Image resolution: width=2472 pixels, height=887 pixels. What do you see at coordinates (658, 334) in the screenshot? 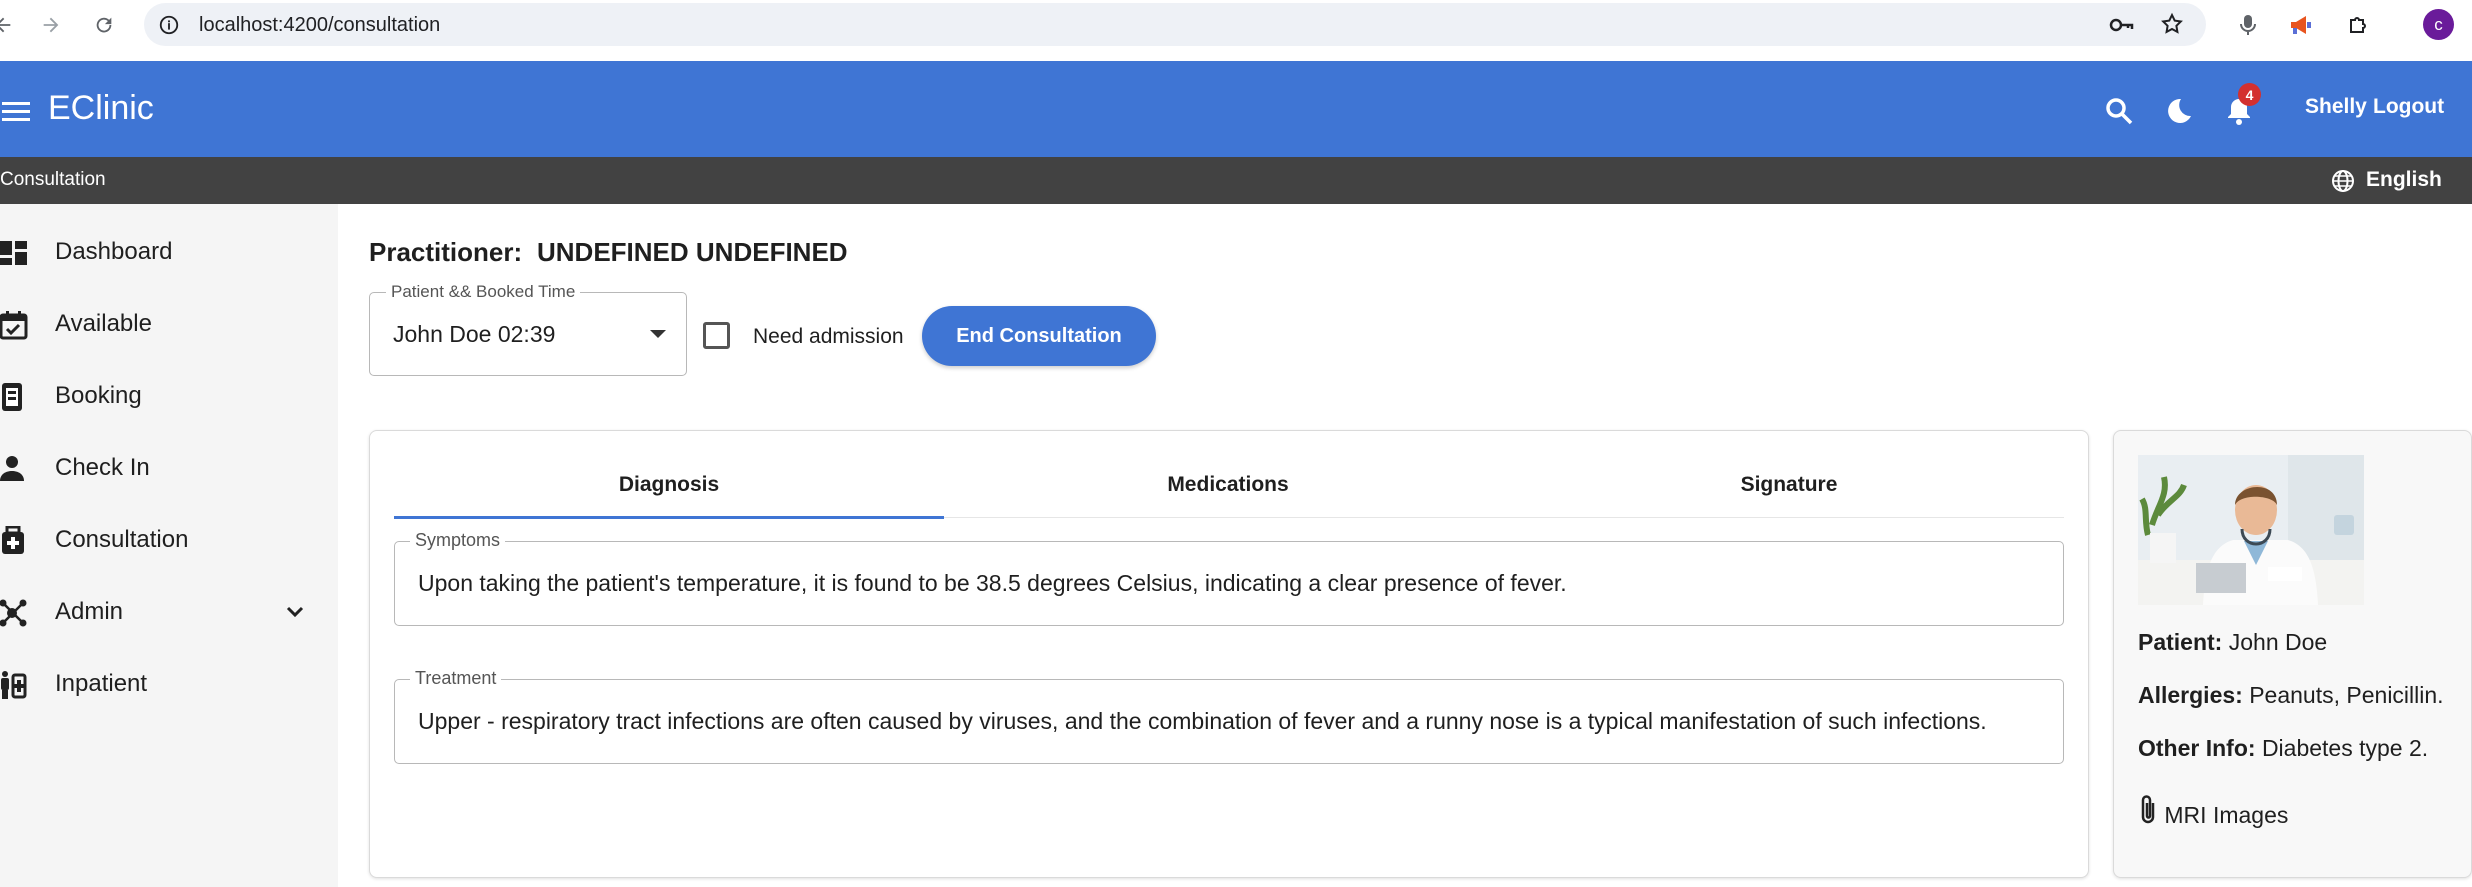
I see `dropdown-arrow-icon` at bounding box center [658, 334].